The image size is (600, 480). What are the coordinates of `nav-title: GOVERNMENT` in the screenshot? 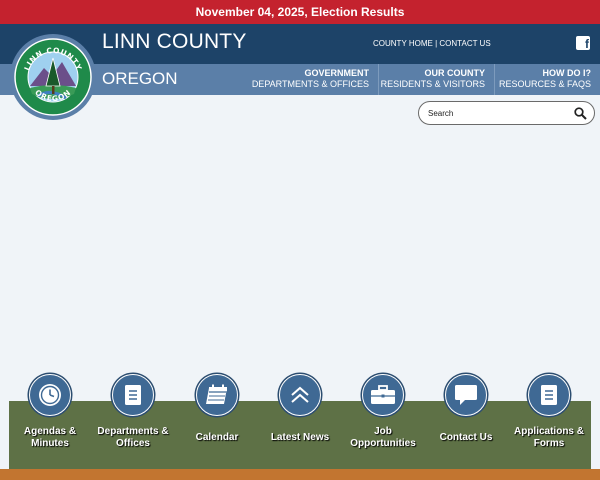 It's located at (336, 73).